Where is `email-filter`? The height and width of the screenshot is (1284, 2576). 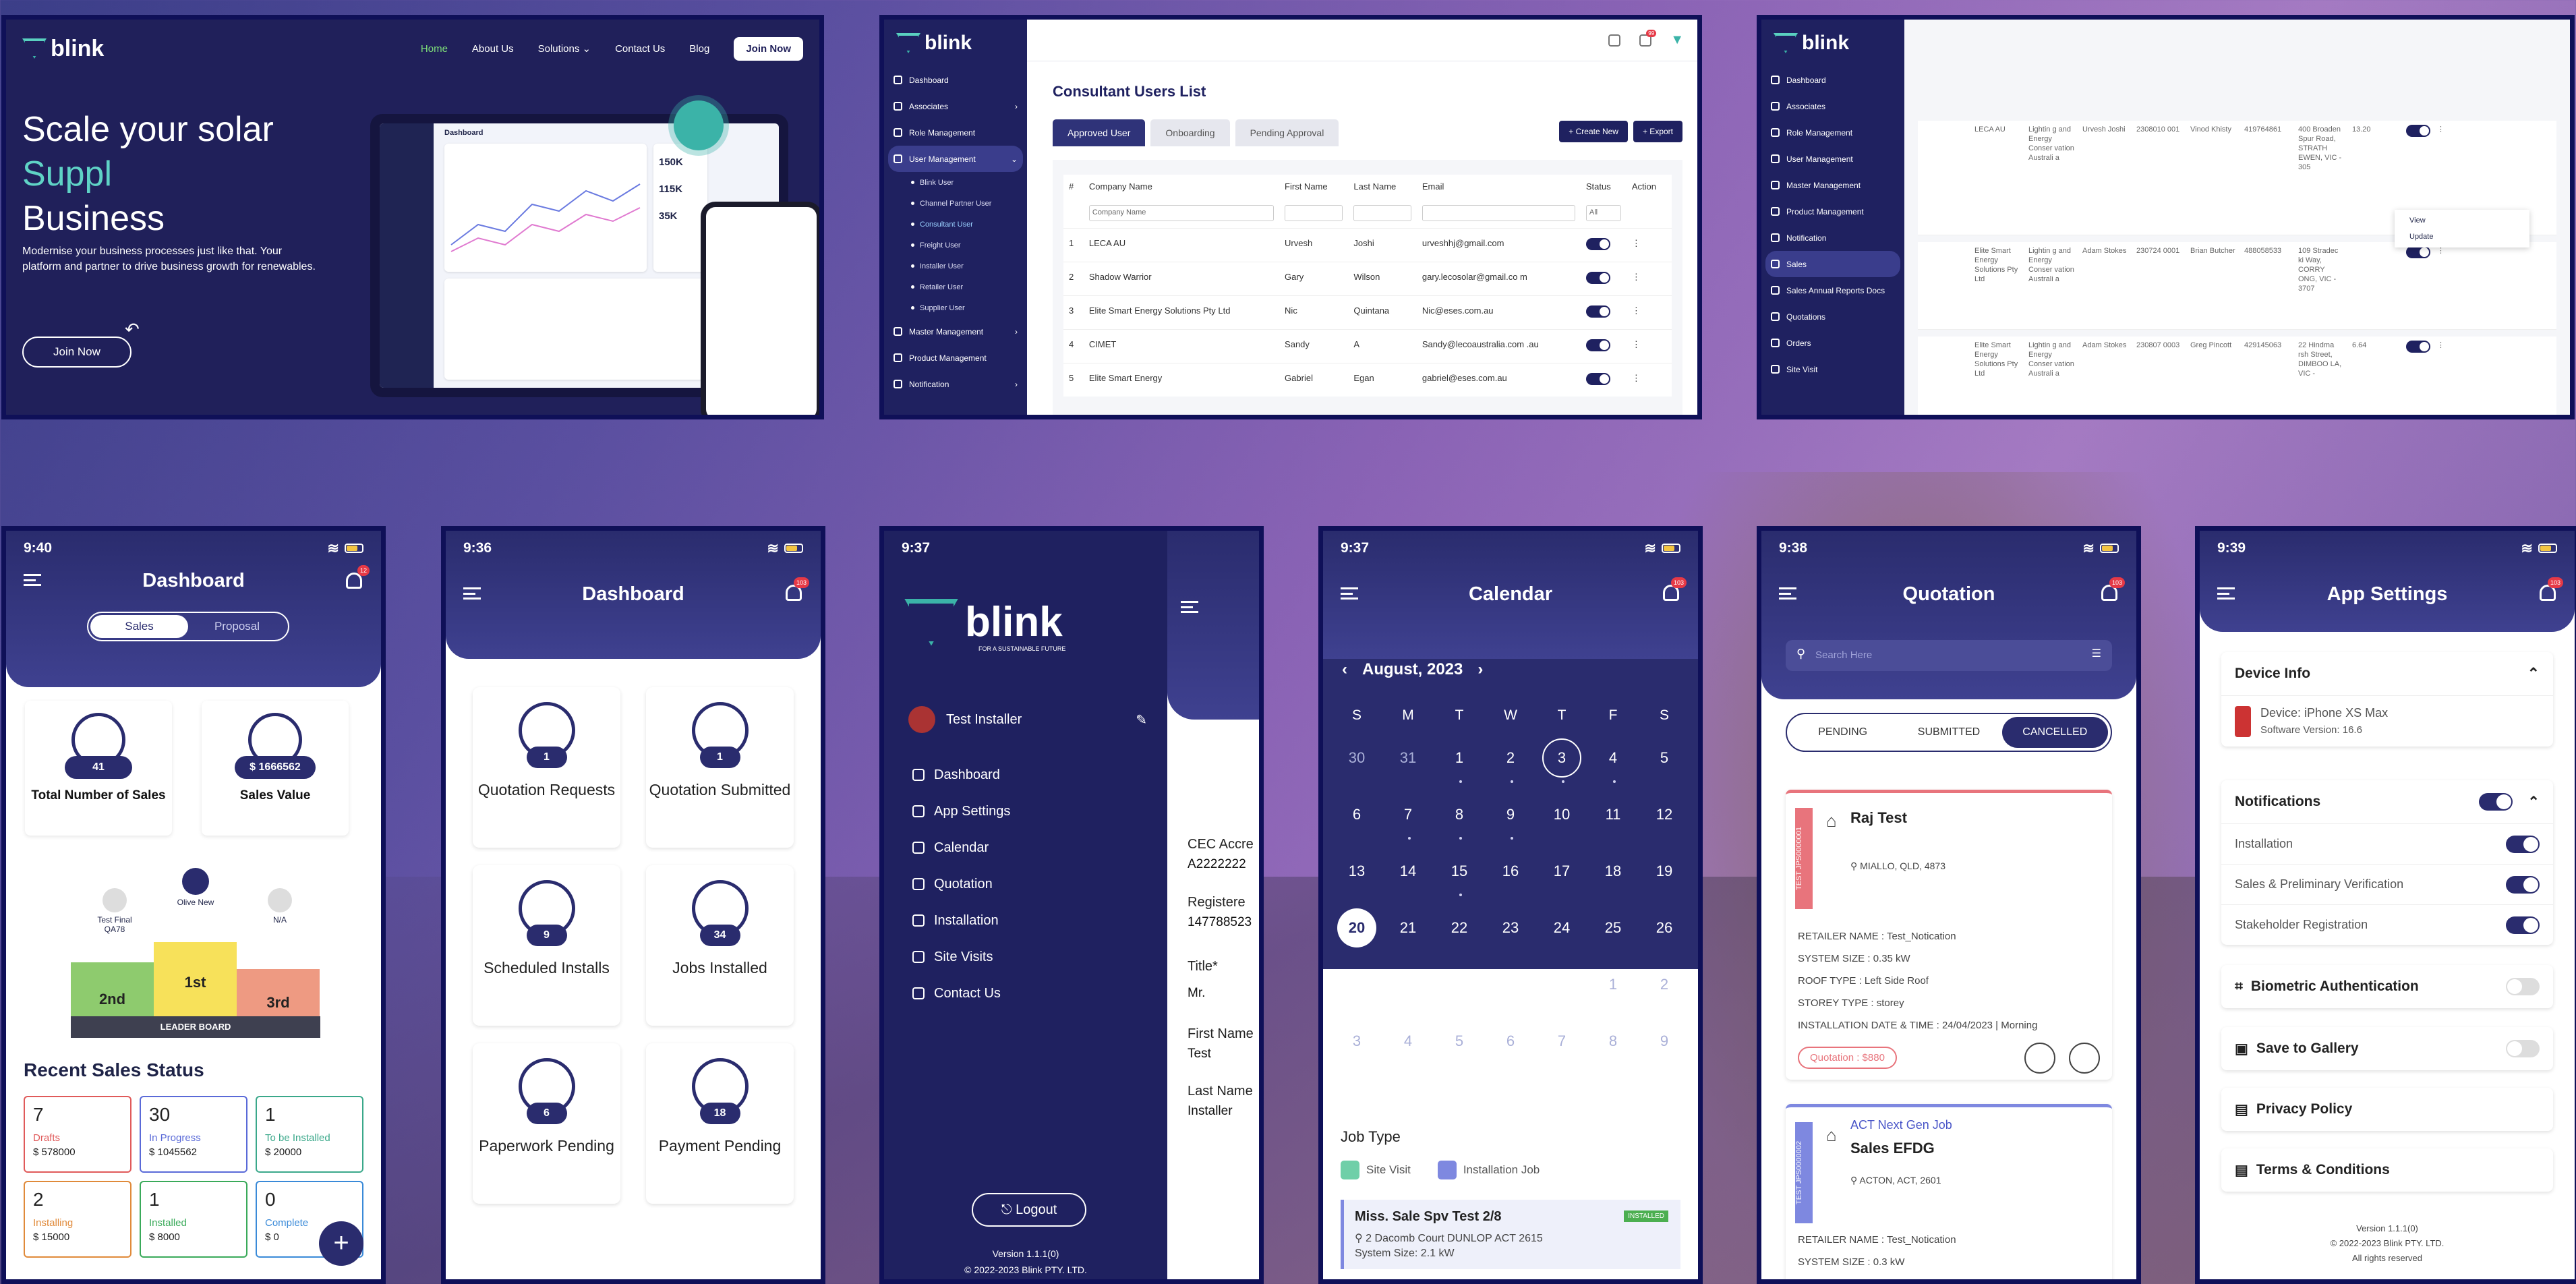 email-filter is located at coordinates (1499, 213).